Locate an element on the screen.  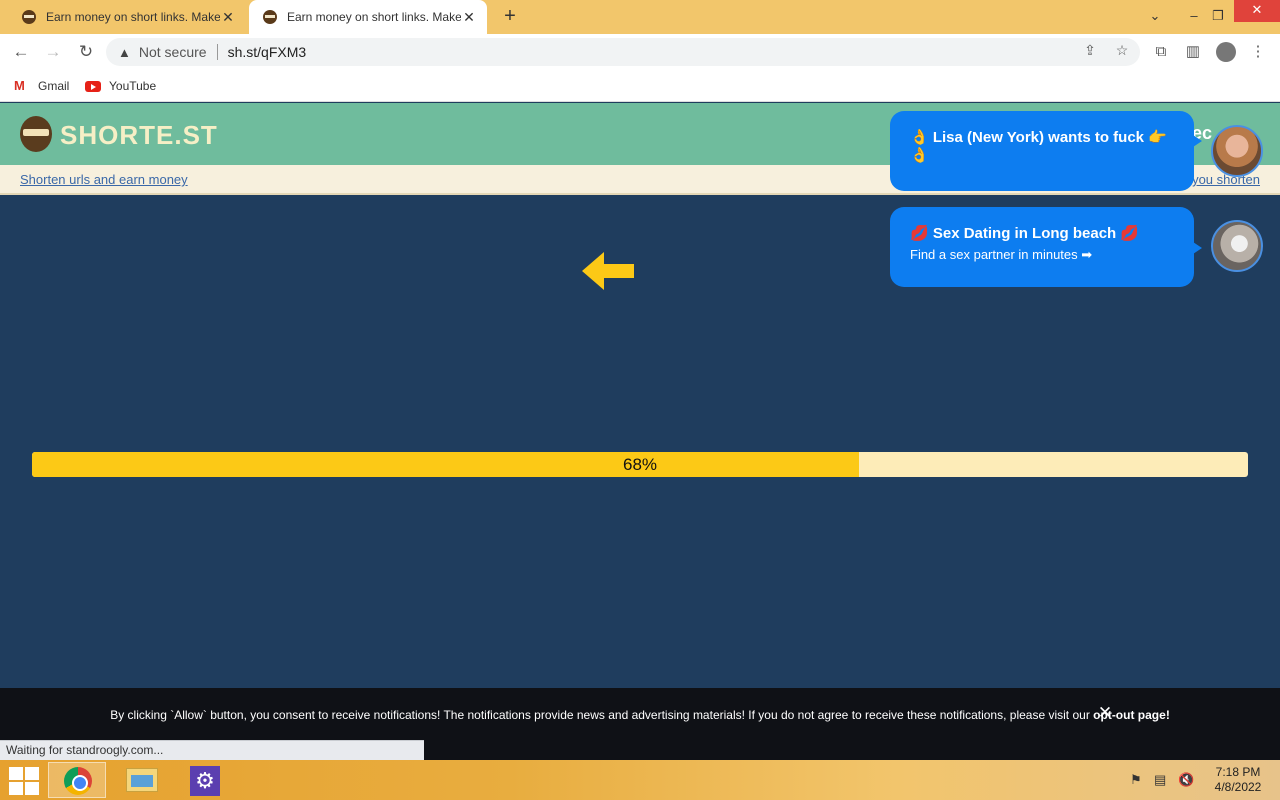
ninja-logo-icon is located at coordinates (36, 134).